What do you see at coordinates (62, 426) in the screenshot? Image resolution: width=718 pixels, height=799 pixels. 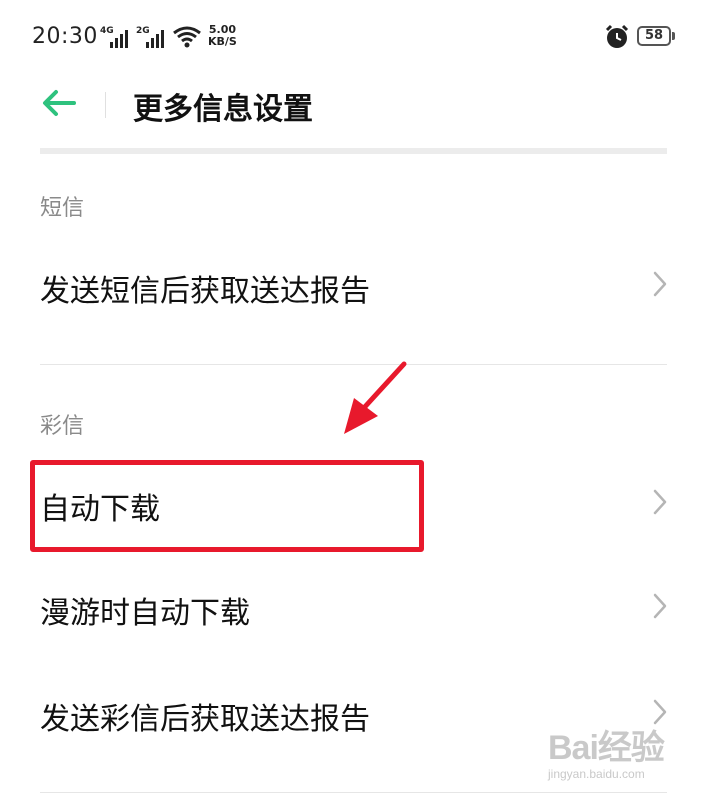 I see `section-label-mms: 彩信` at bounding box center [62, 426].